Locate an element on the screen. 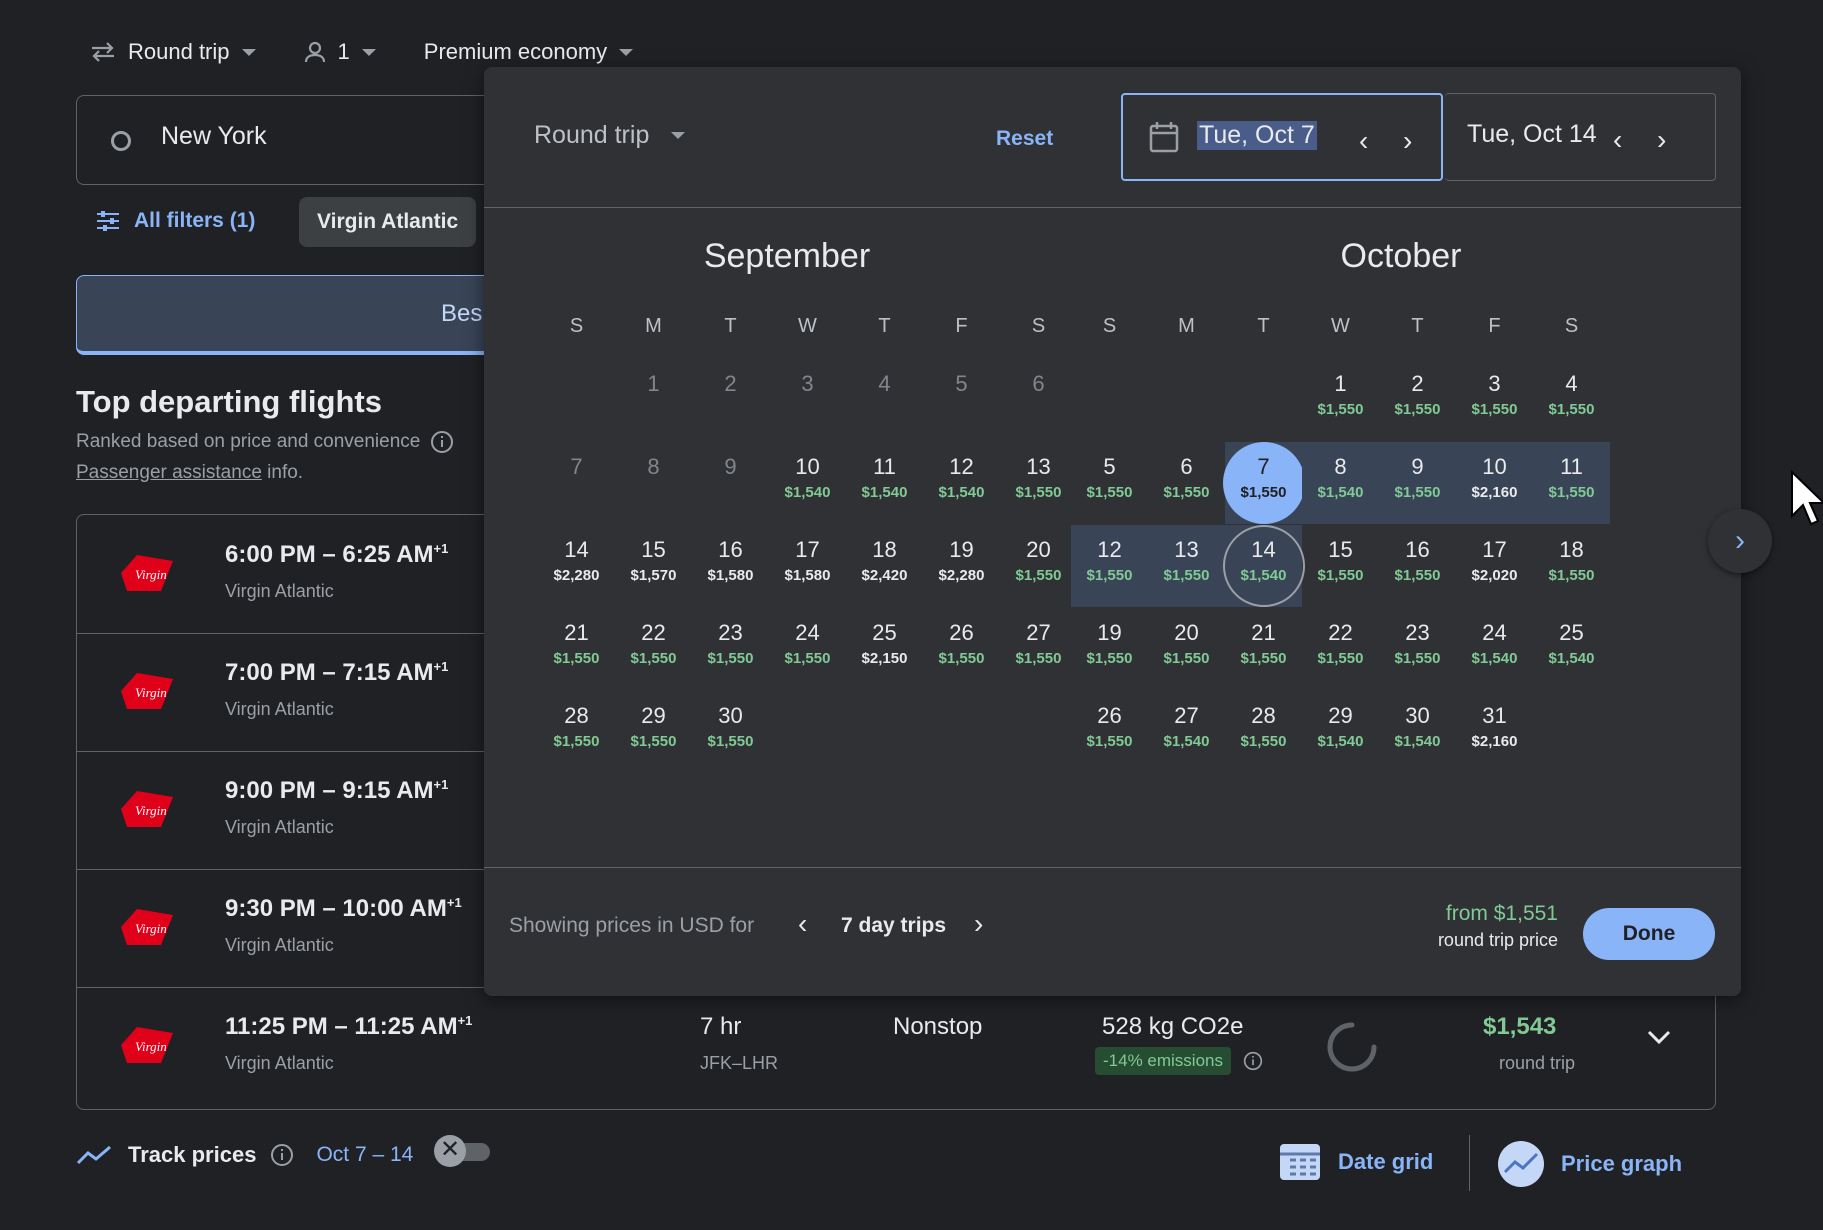 Image resolution: width=1823 pixels, height=1230 pixels. done-button: Done is located at coordinates (1649, 934).